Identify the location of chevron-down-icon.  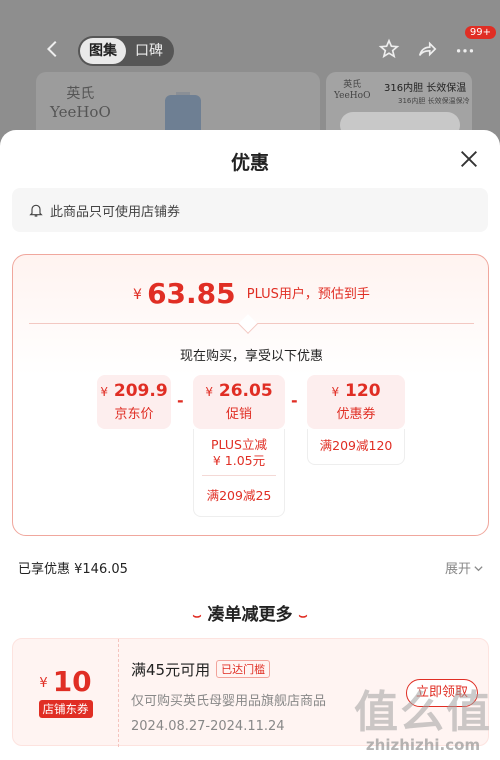
(478, 569).